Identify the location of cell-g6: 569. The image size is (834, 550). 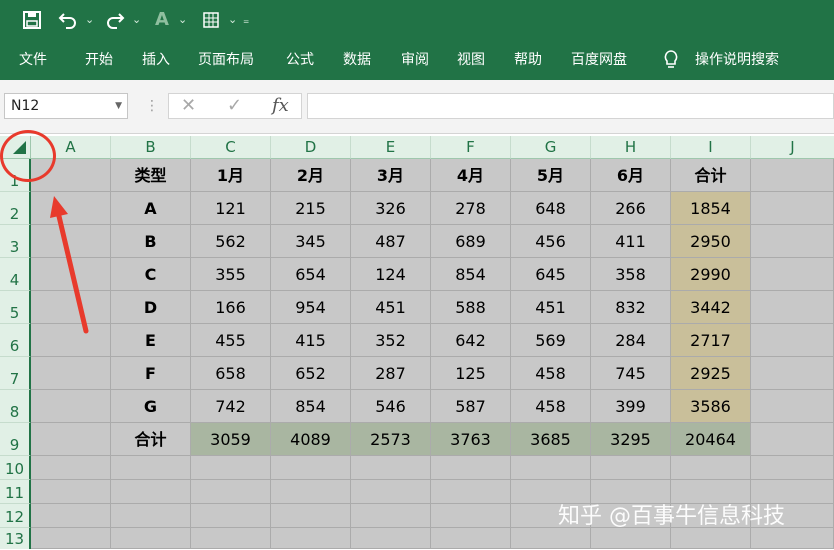
(551, 340).